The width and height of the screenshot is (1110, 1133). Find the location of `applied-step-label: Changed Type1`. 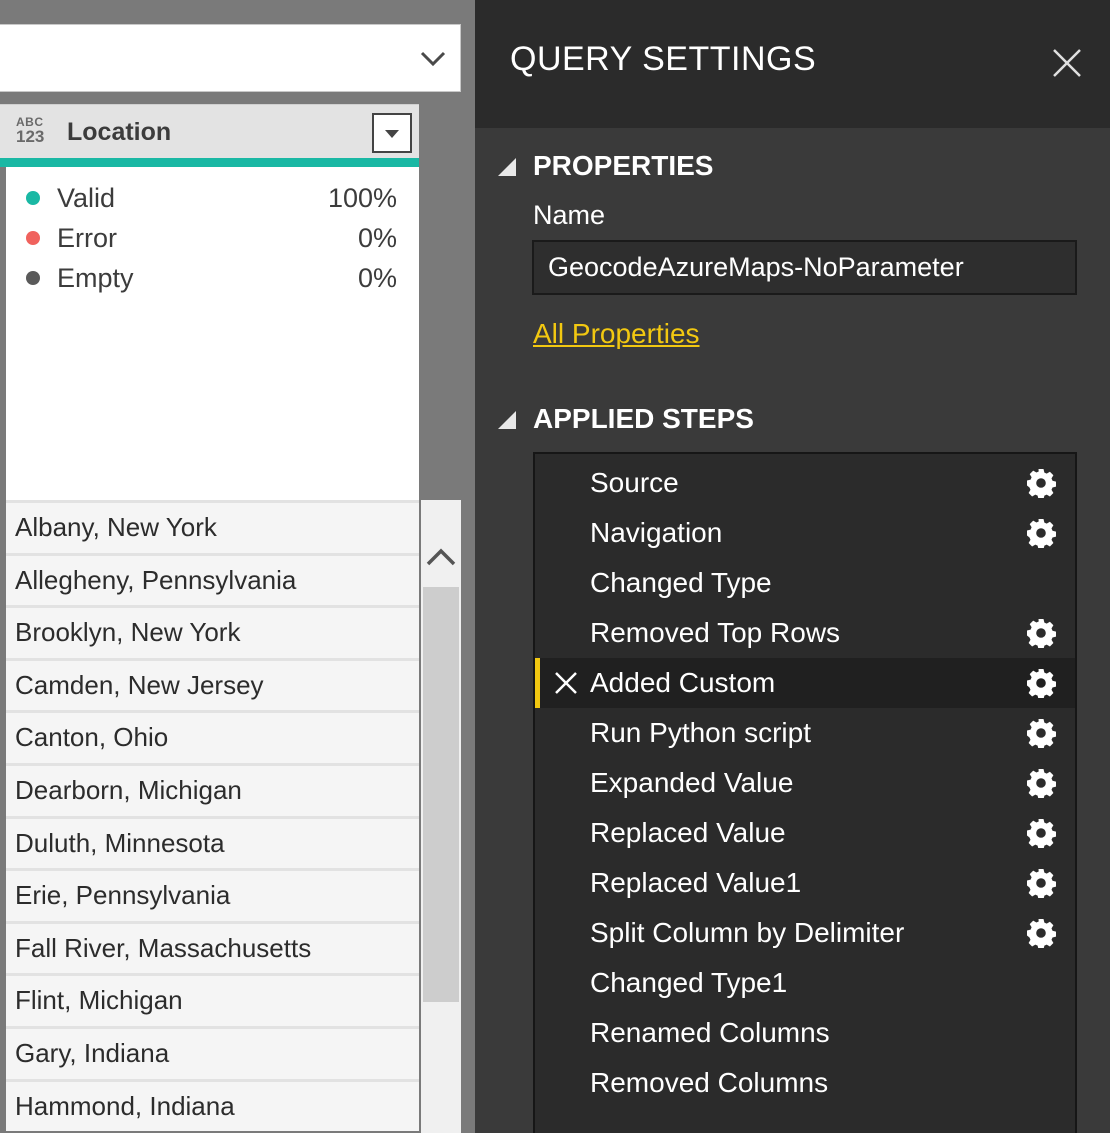

applied-step-label: Changed Type1 is located at coordinates (689, 982).